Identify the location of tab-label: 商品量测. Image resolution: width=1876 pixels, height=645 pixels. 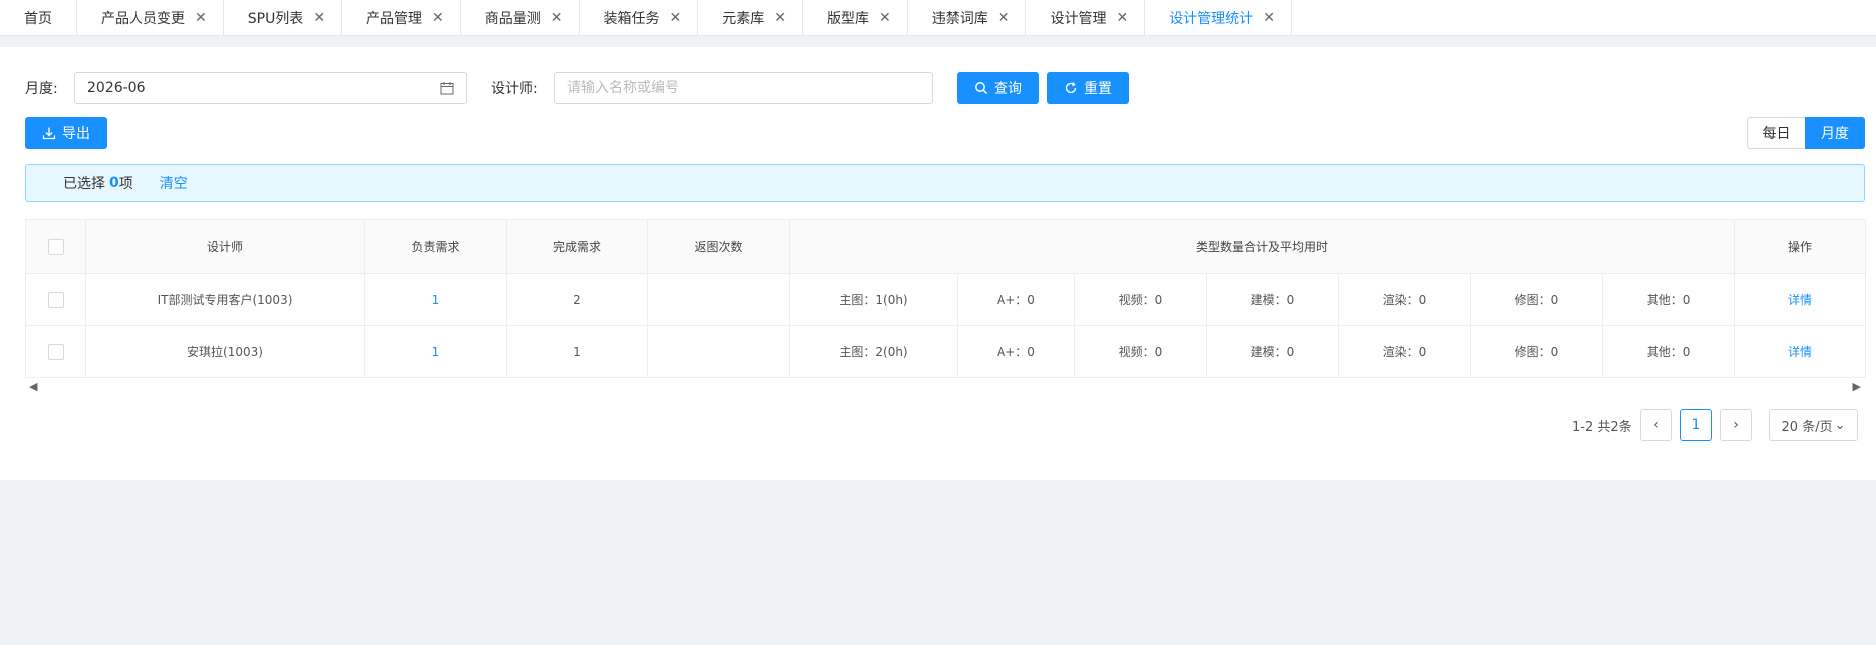
(512, 19).